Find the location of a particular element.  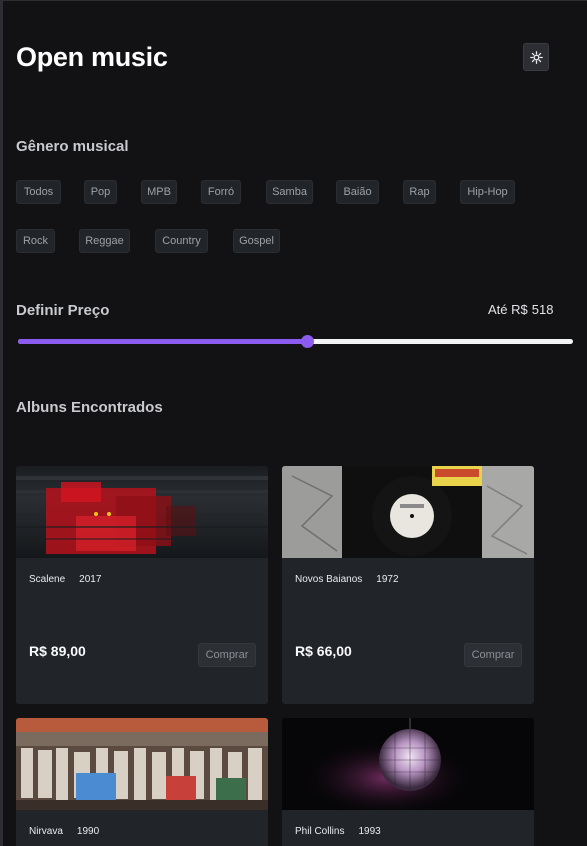

gear-icon is located at coordinates (536, 57).